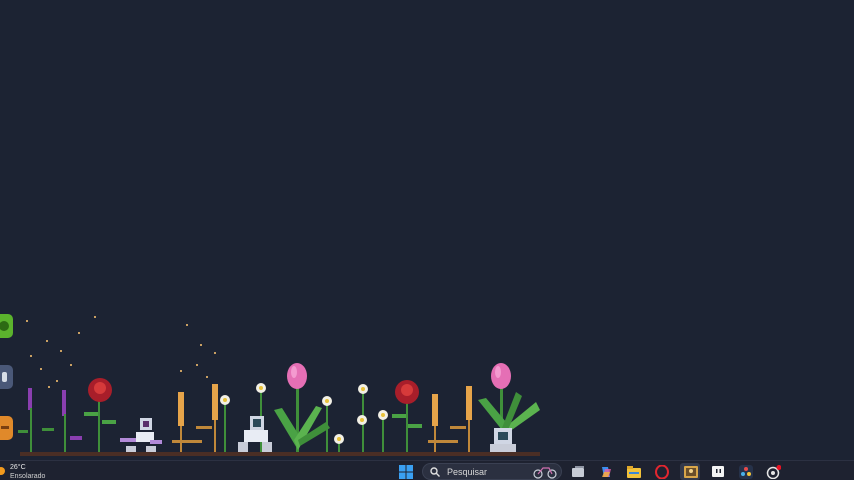  I want to click on search-icon, so click(435, 472).